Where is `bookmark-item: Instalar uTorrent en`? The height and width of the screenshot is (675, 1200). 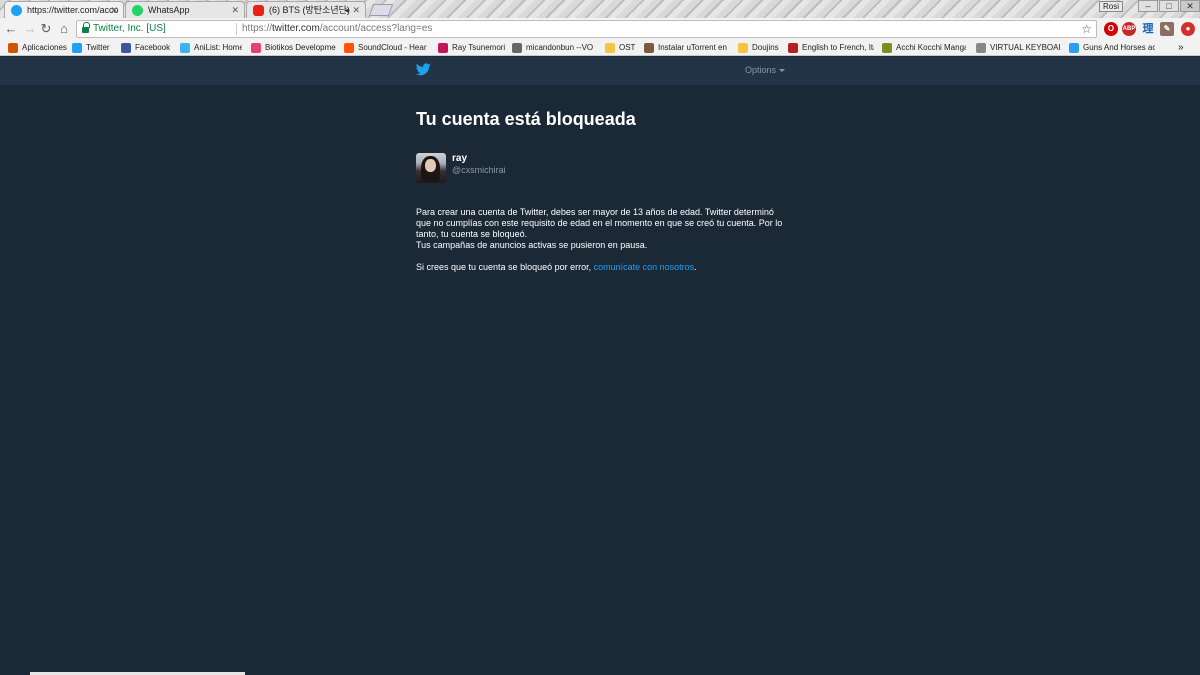
bookmark-item: Instalar uTorrent en is located at coordinates (686, 47).